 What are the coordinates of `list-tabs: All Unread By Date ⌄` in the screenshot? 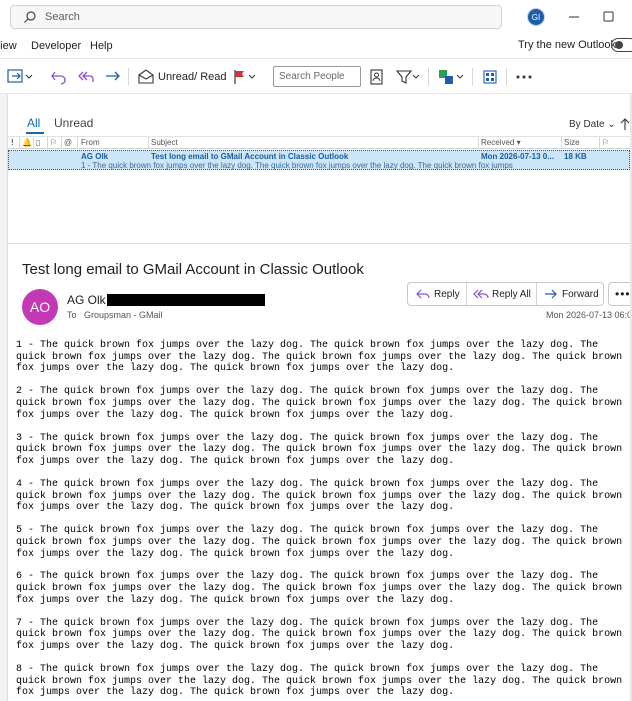 It's located at (320, 122).